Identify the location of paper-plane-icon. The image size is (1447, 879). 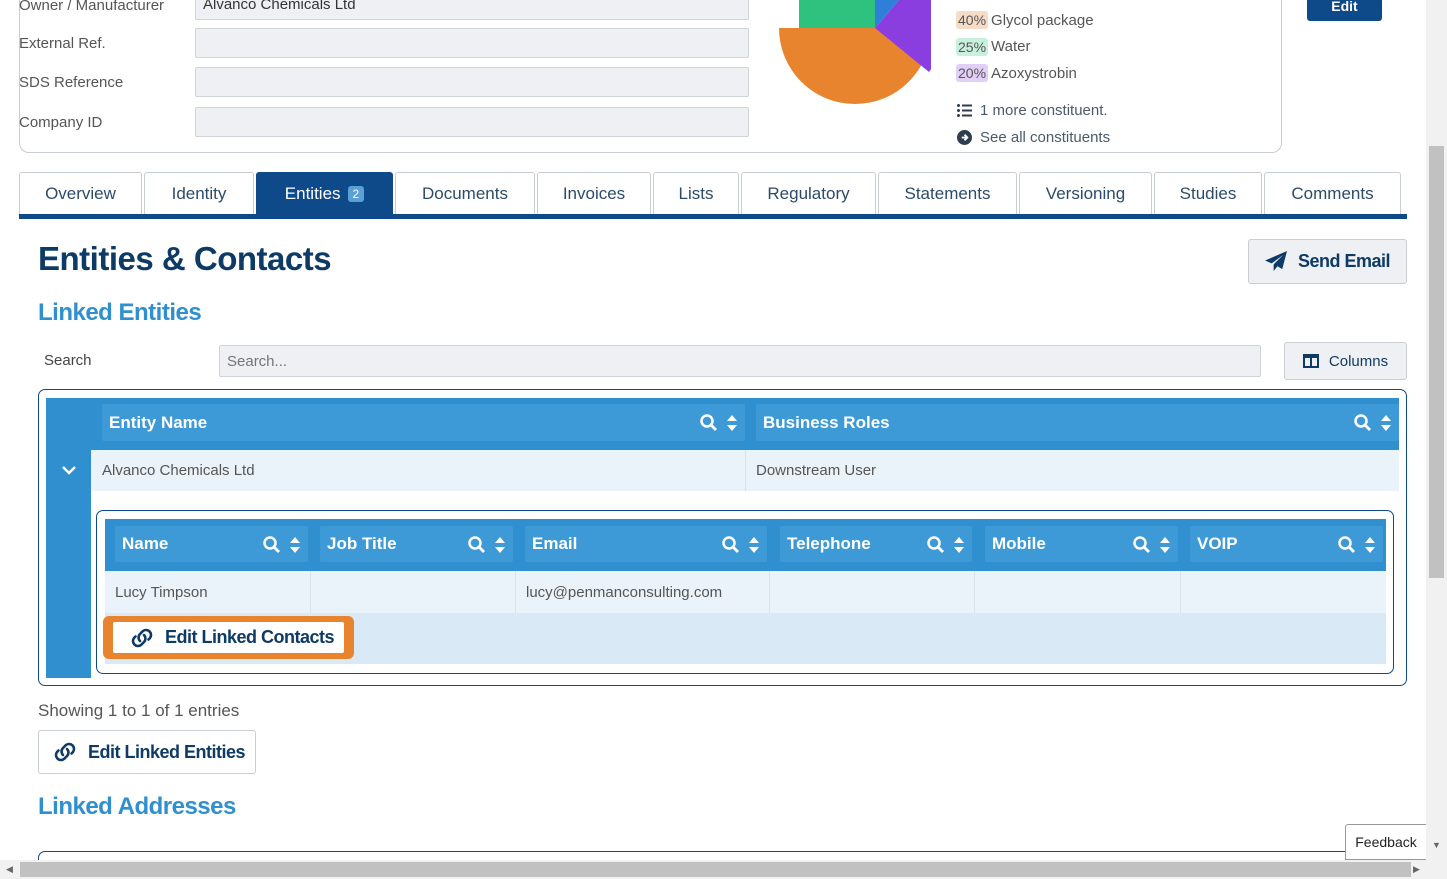
(1276, 261).